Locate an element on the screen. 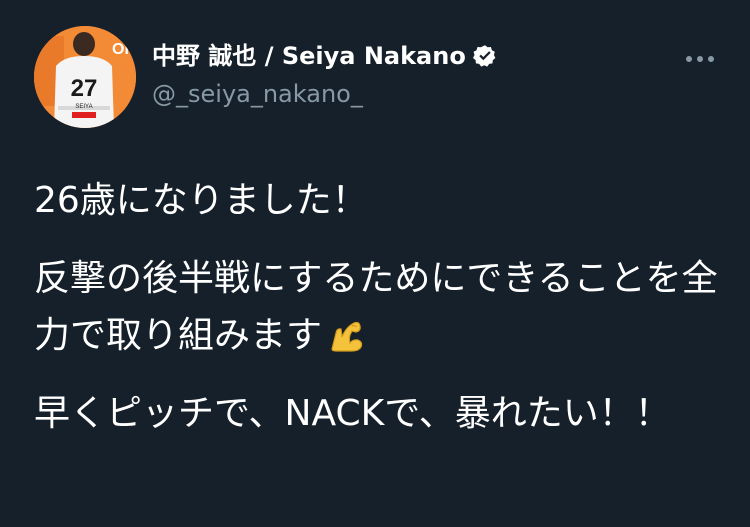  avatar-sponsor-text: Ol is located at coordinates (120, 49).